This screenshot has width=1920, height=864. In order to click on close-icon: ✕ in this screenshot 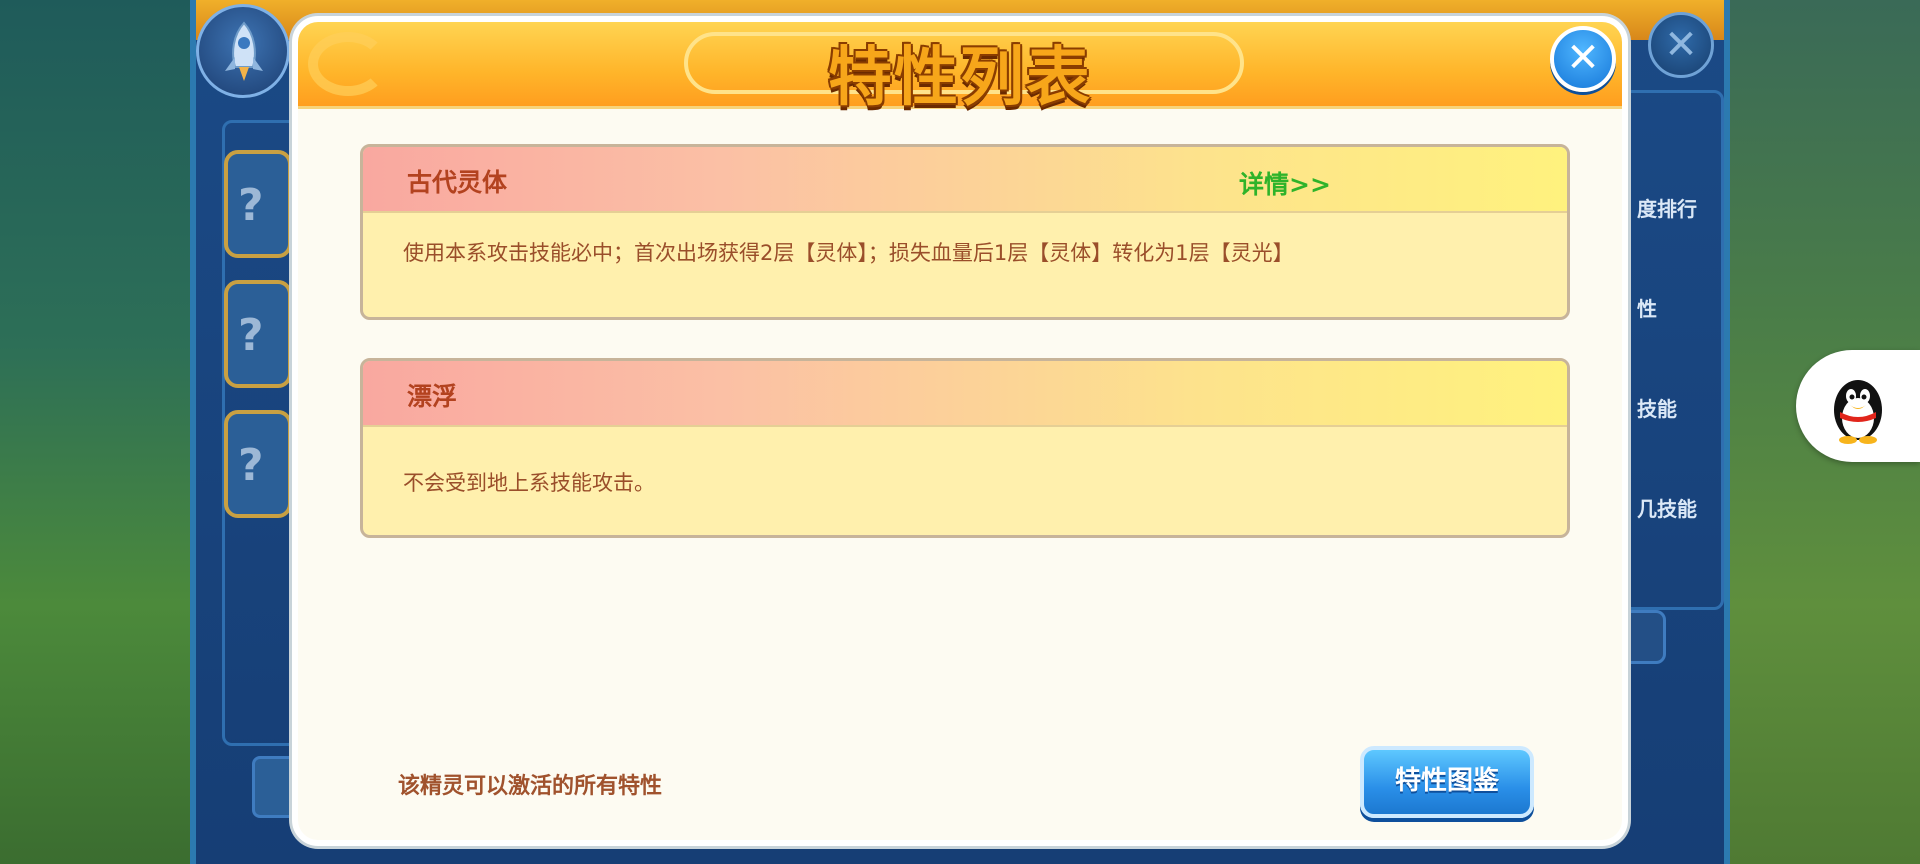, I will do `click(1583, 59)`.